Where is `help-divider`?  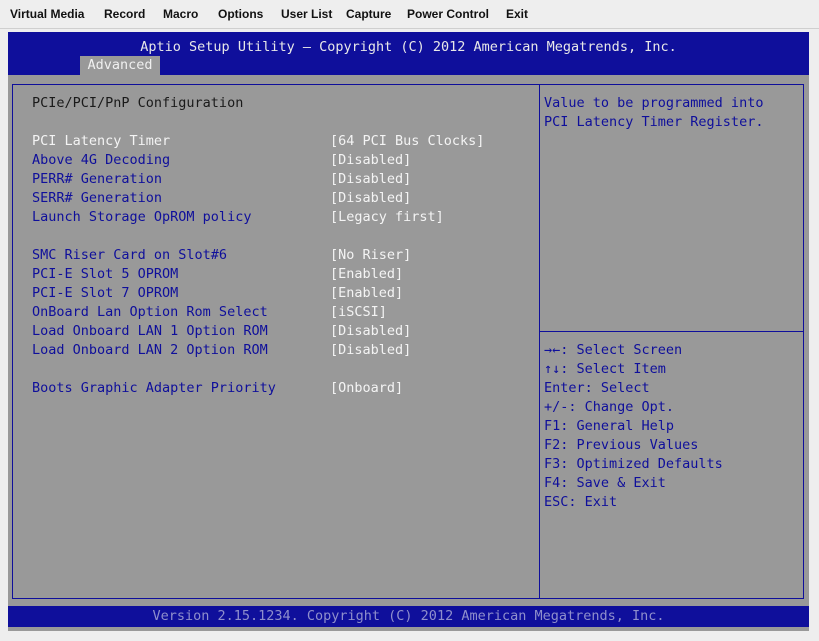 help-divider is located at coordinates (671, 331).